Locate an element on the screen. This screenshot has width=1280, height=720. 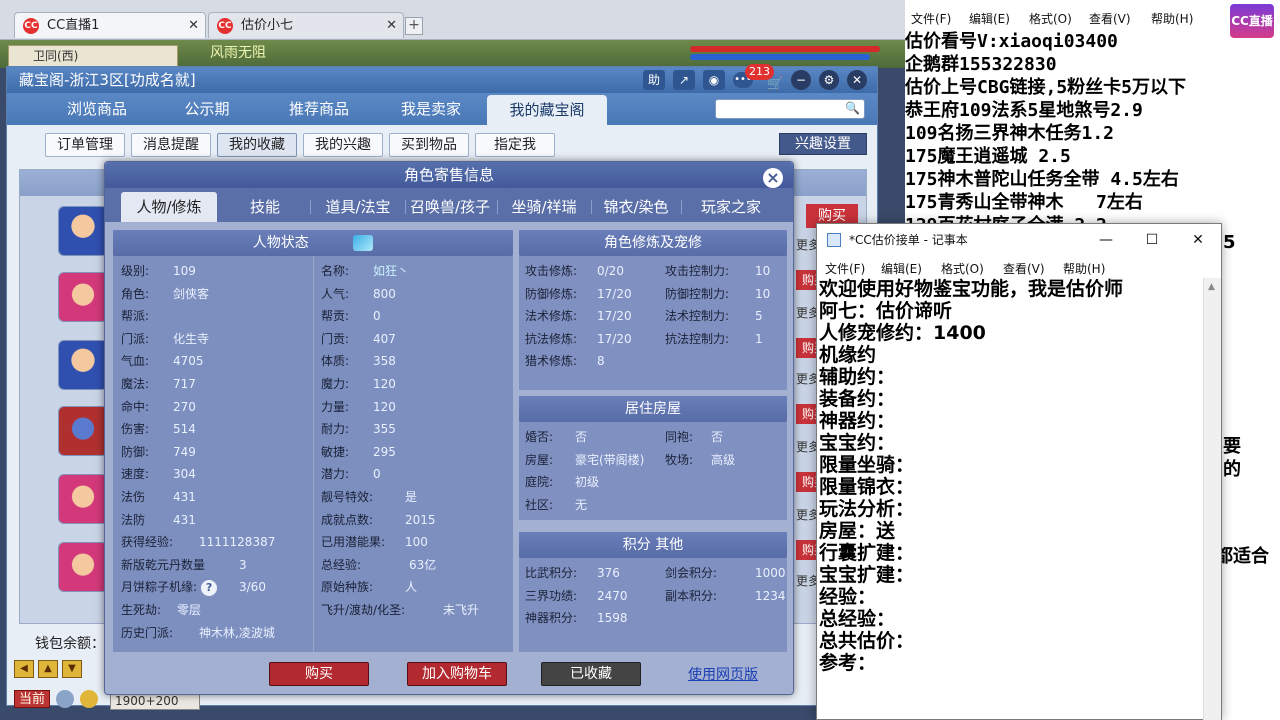
arrow-left-icon: ◀ is located at coordinates (24, 669).